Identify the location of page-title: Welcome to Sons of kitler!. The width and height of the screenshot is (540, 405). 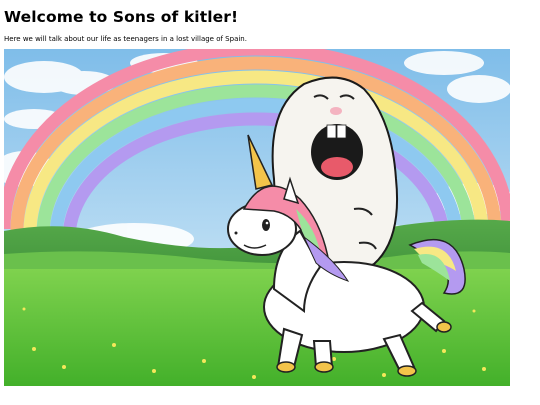
(121, 17).